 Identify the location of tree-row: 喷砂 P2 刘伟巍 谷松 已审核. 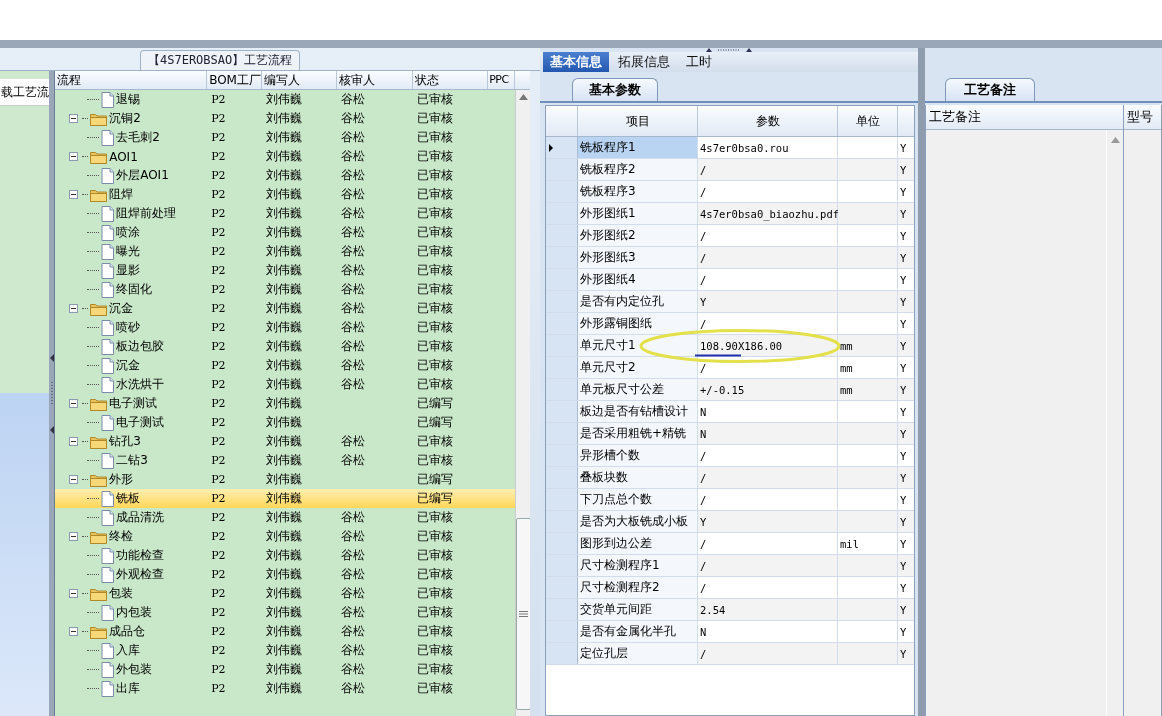
(285, 327).